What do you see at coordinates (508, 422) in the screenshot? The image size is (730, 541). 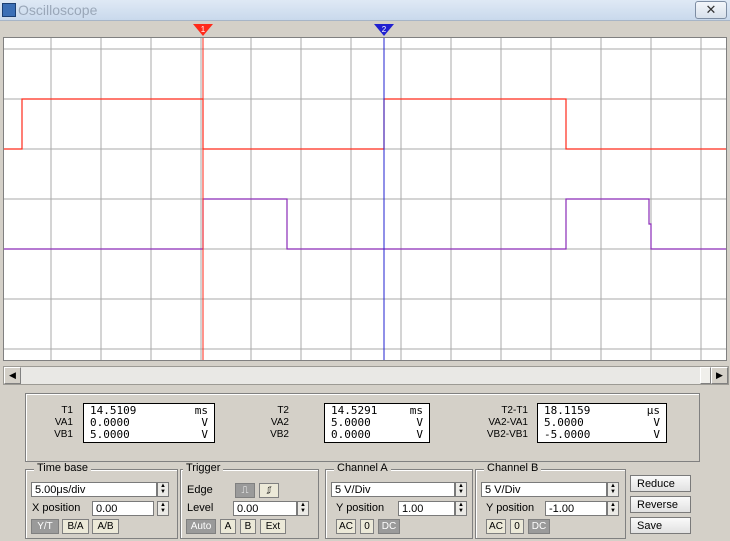 I see `dva-label: VA2-VA1` at bounding box center [508, 422].